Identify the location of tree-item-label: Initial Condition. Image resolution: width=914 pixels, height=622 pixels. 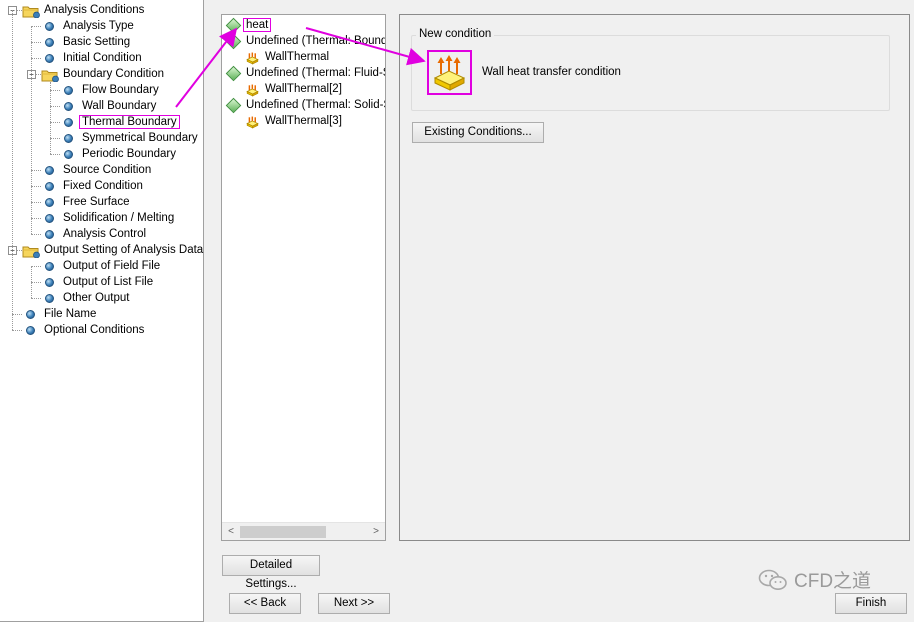
(102, 58).